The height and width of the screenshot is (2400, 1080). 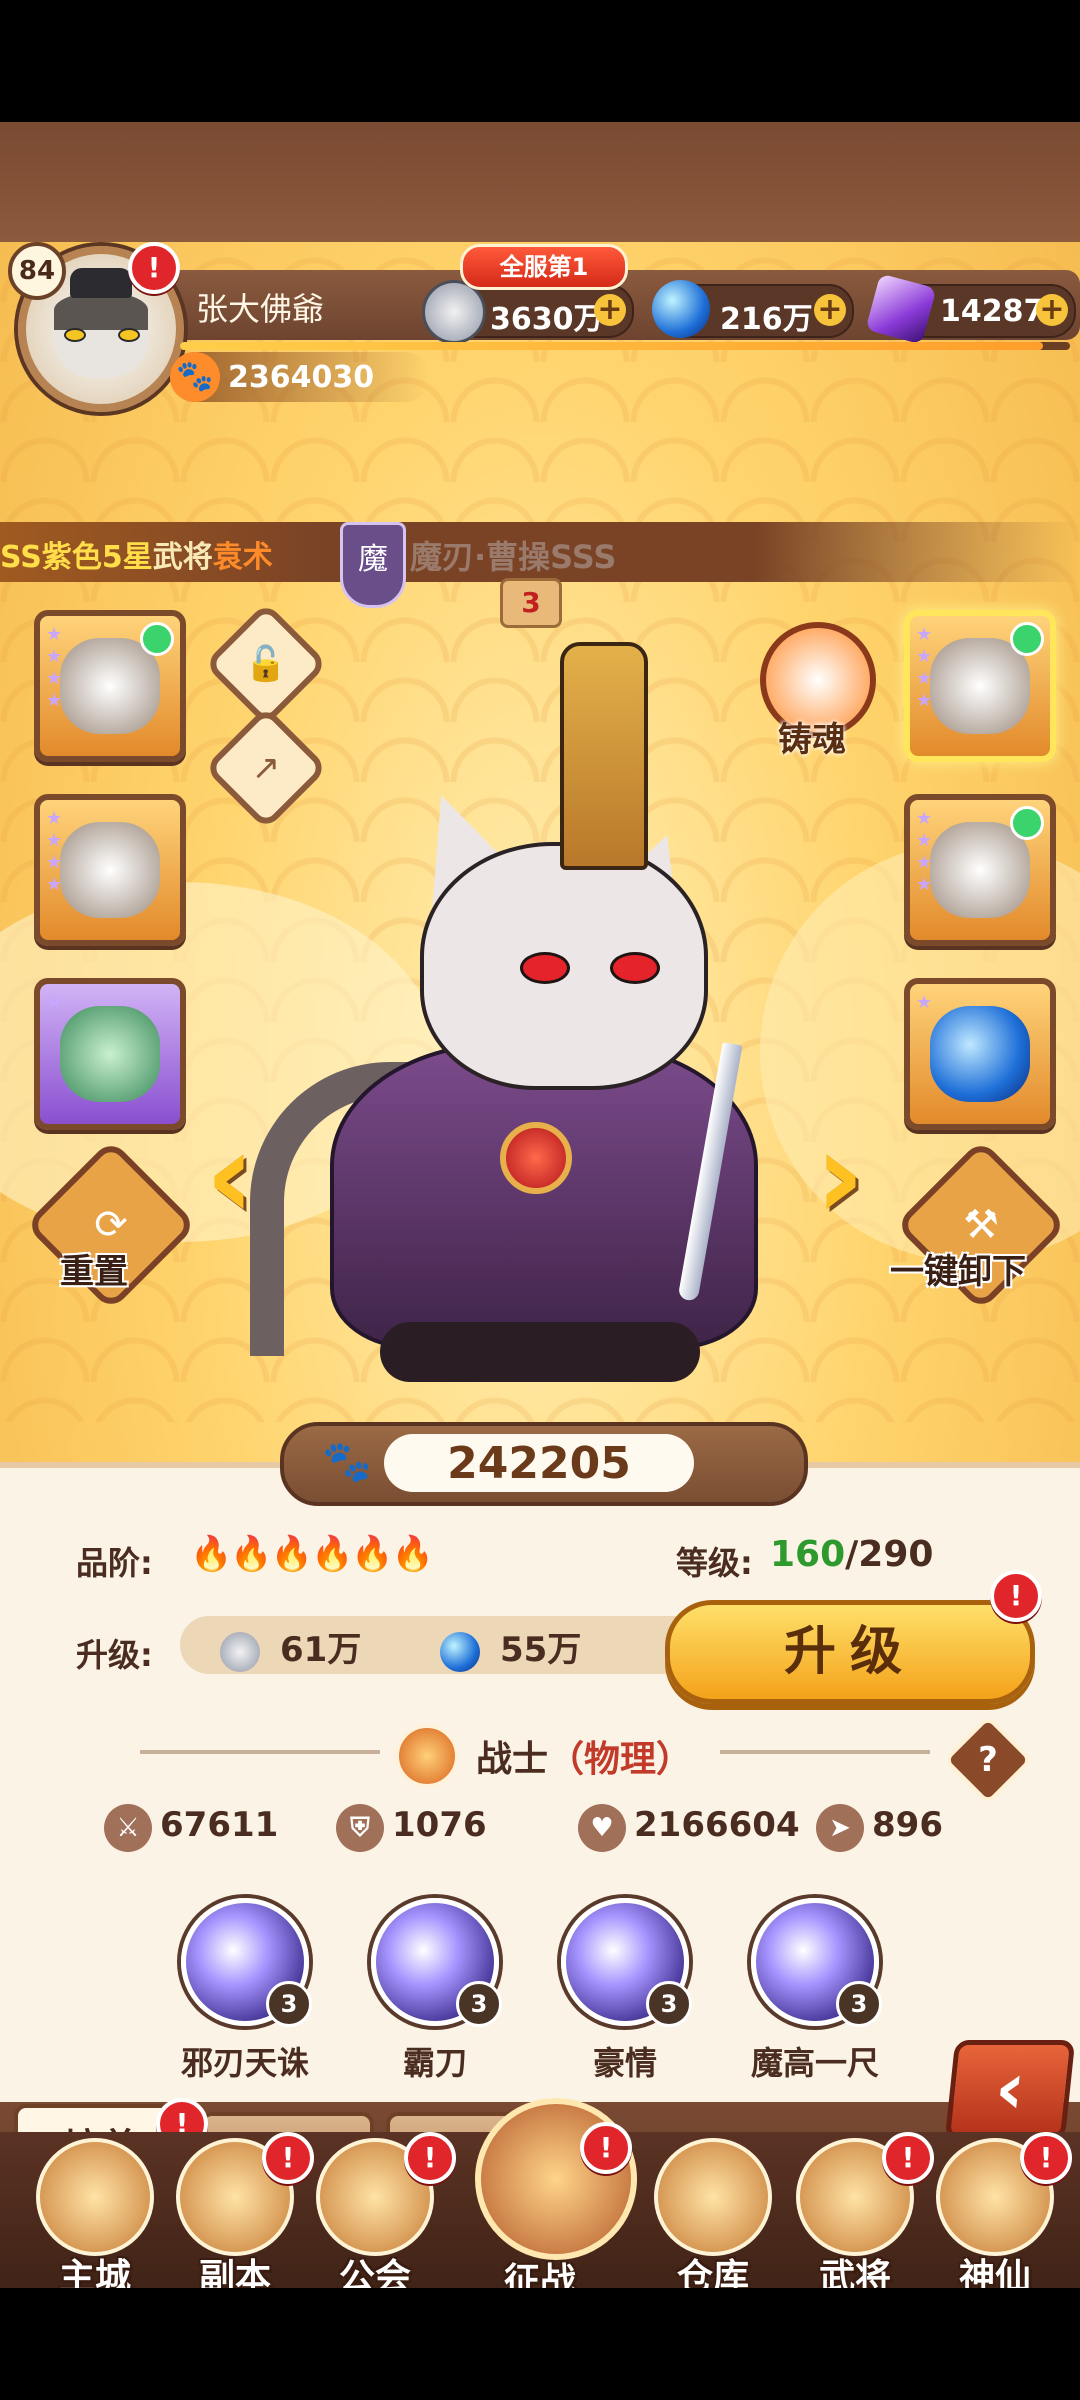 I want to click on upgrade-alert-badge: !, so click(x=1016, y=1596).